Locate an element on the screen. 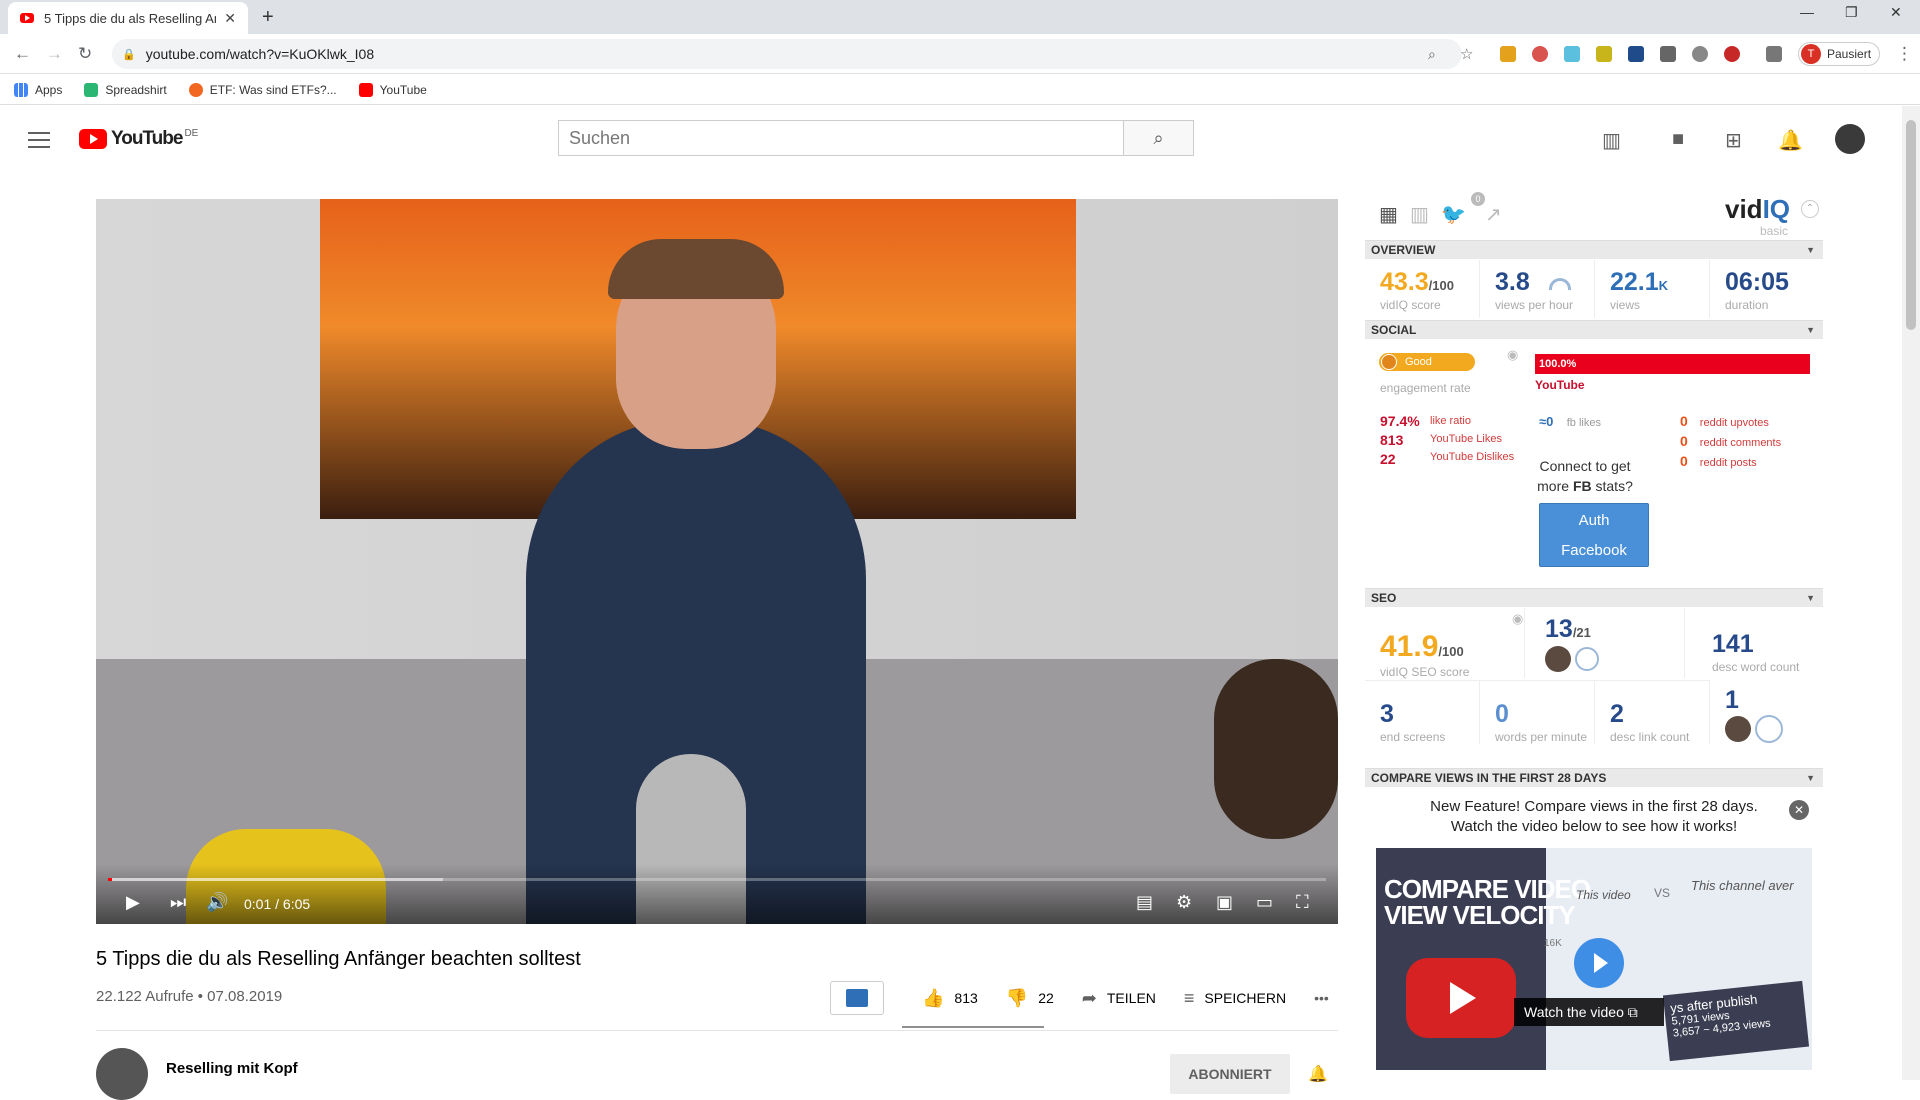 The height and width of the screenshot is (1100, 1920). upload-video-icon: ■ is located at coordinates (1678, 139).